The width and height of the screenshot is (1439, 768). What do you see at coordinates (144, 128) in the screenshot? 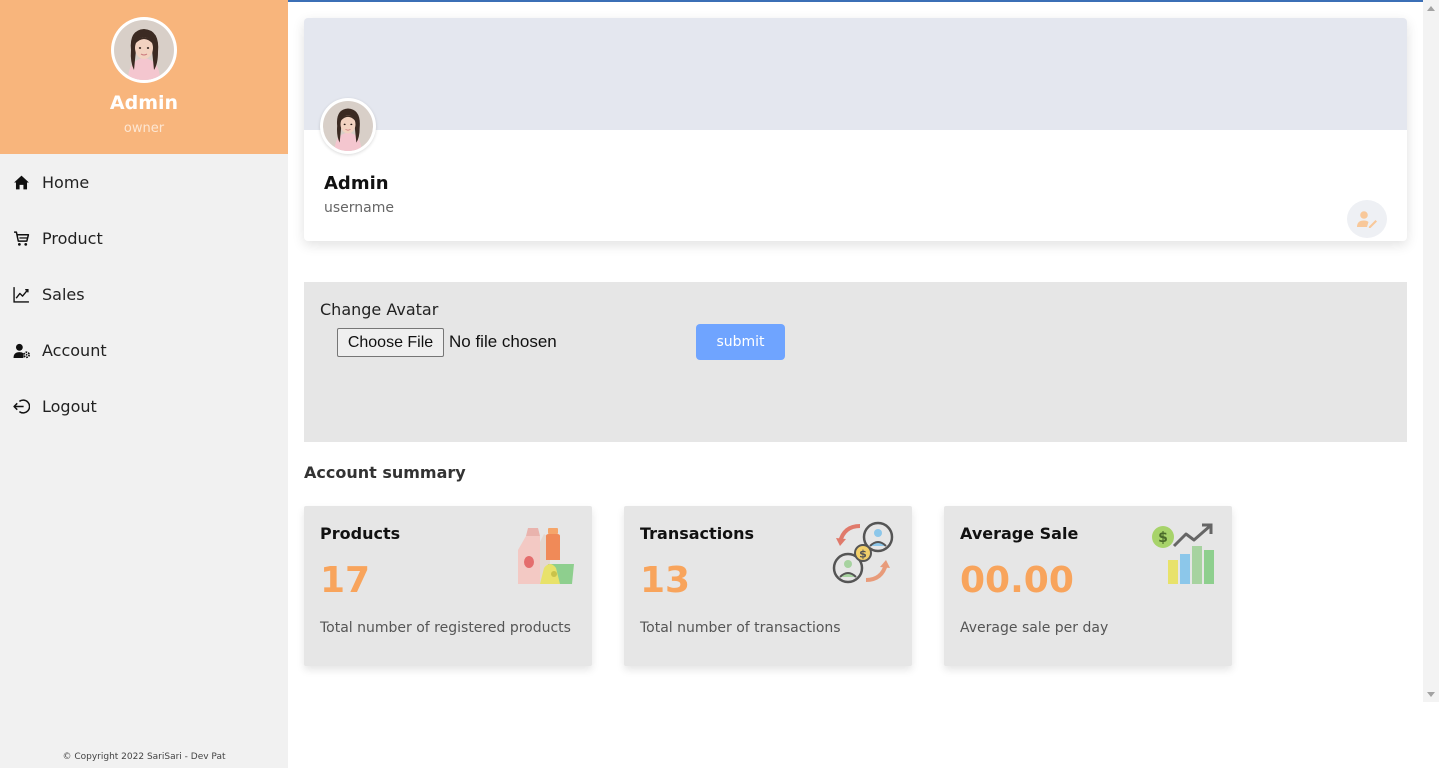
I see `sidebar-user-role: owner` at bounding box center [144, 128].